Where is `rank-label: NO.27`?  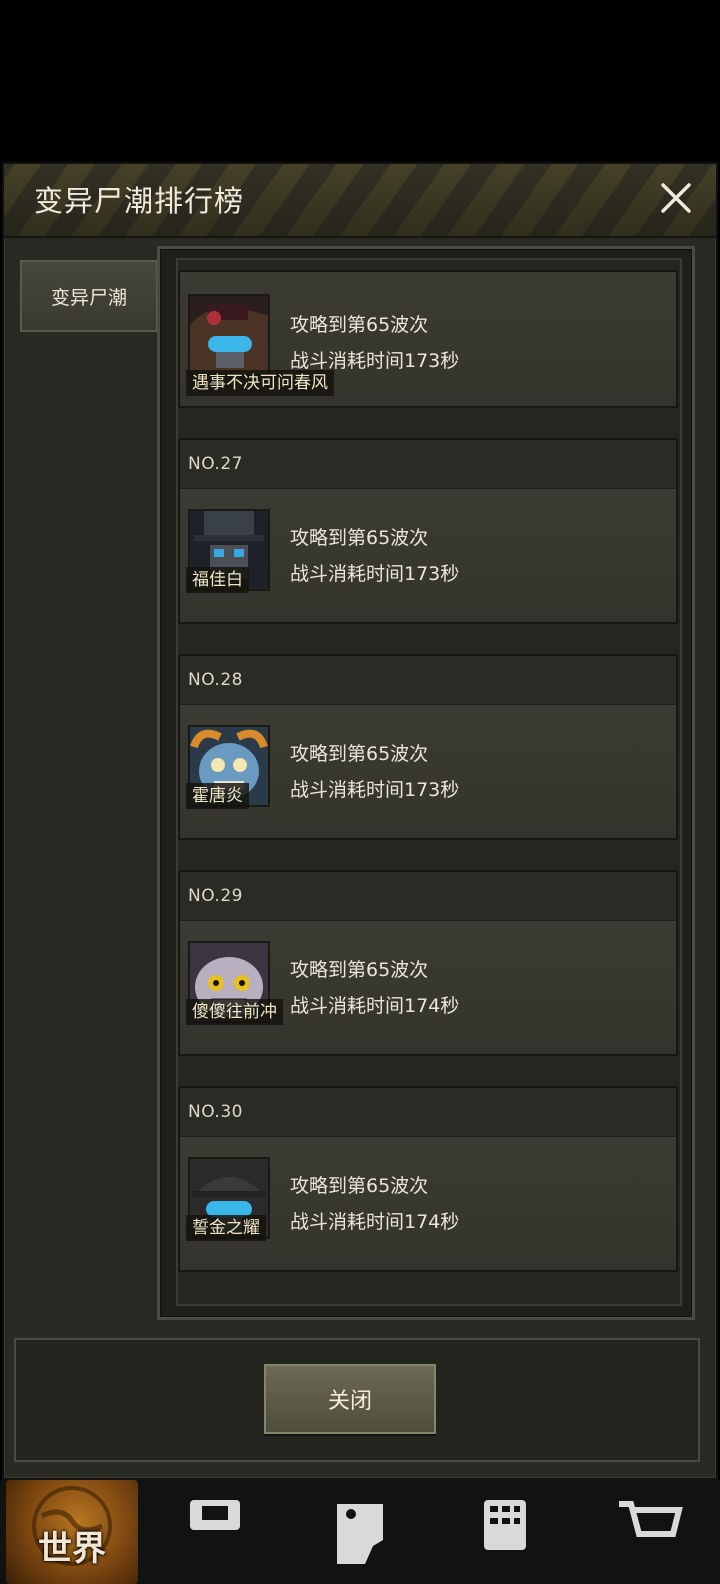
rank-label: NO.27 is located at coordinates (428, 464).